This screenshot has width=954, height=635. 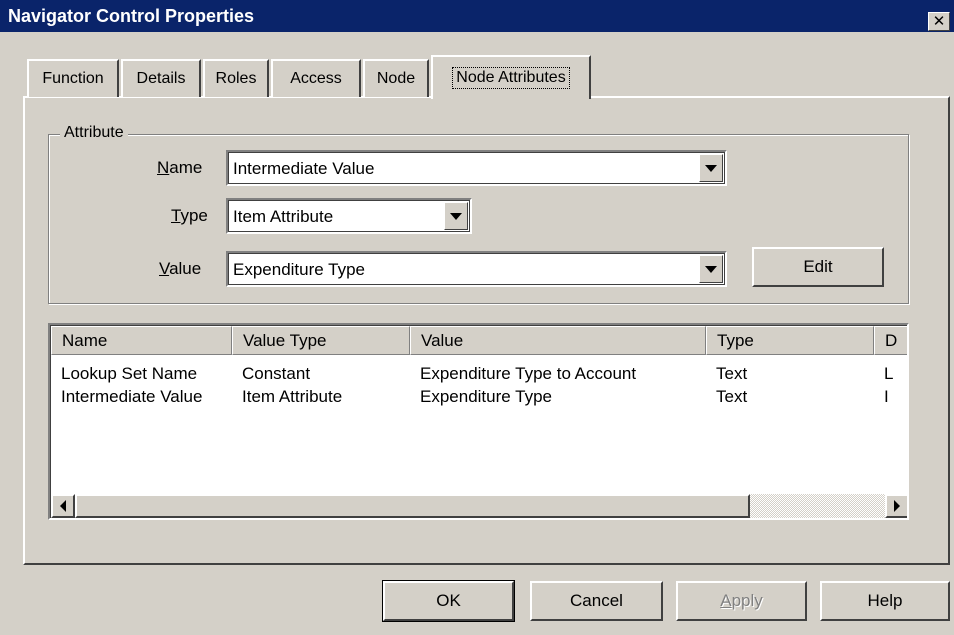 I want to click on cancel-button-label: Cancel, so click(x=596, y=600).